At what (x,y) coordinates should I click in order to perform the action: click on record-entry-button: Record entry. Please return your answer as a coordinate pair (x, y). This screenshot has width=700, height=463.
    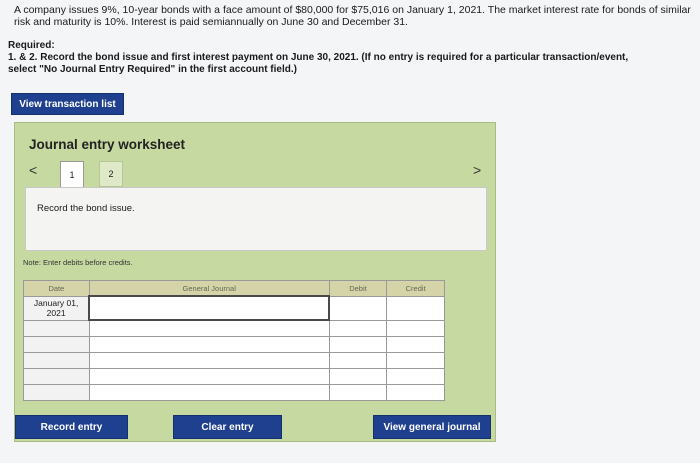
    Looking at the image, I should click on (71, 427).